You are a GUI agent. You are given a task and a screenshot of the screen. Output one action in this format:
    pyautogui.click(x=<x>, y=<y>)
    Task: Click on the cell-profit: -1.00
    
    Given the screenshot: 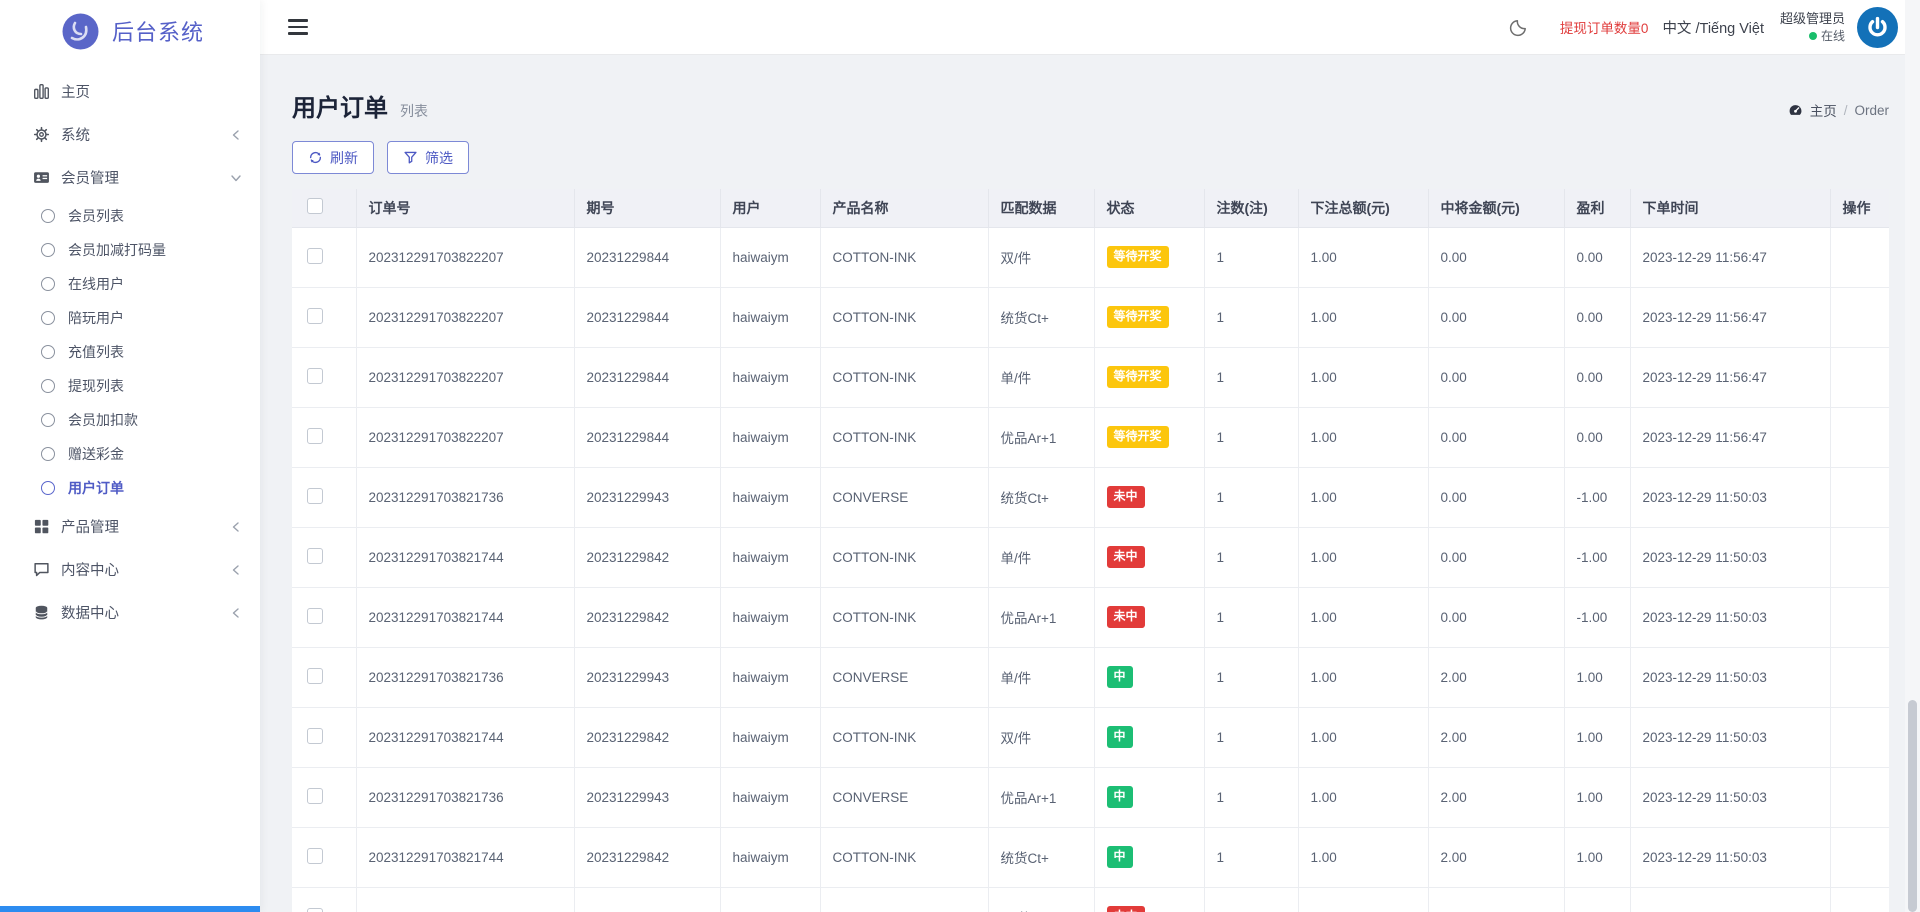 What is the action you would take?
    pyautogui.click(x=1597, y=899)
    